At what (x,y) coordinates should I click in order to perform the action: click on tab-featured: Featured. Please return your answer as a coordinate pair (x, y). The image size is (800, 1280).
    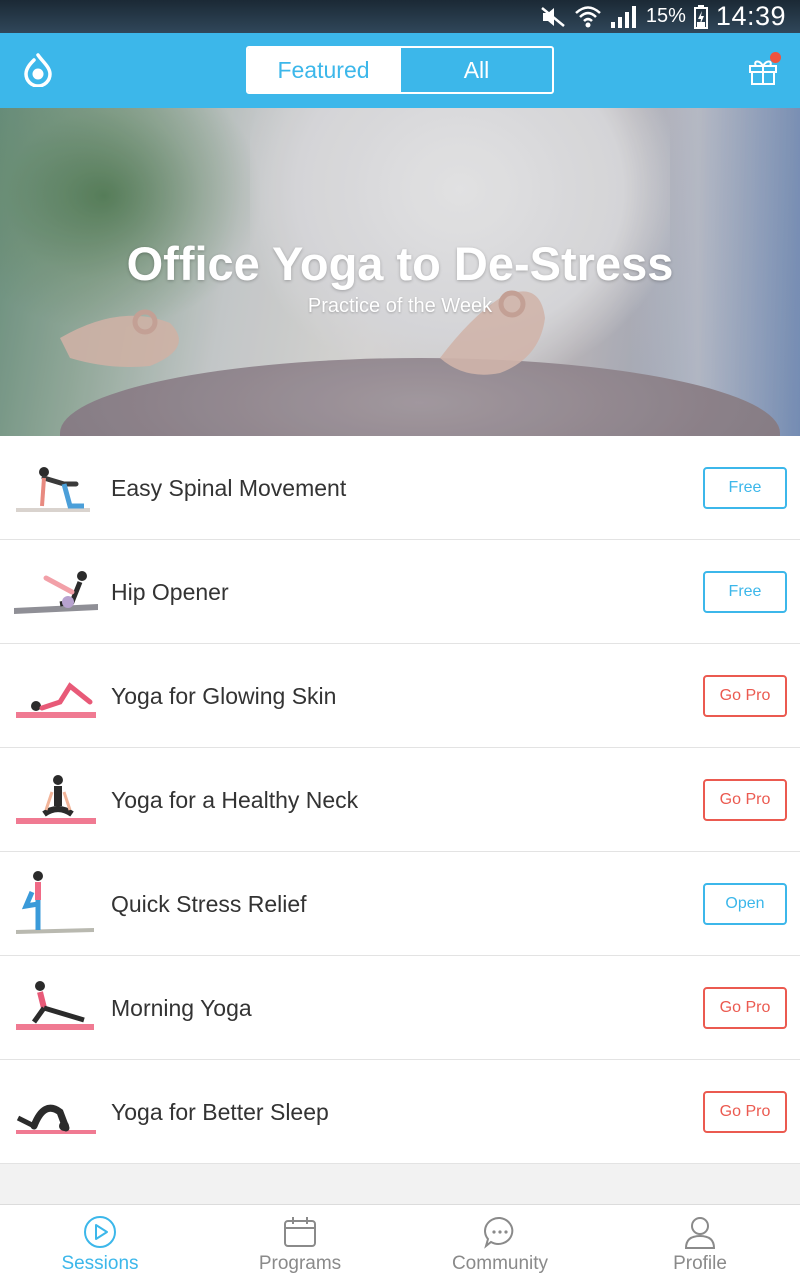
    Looking at the image, I should click on (323, 70).